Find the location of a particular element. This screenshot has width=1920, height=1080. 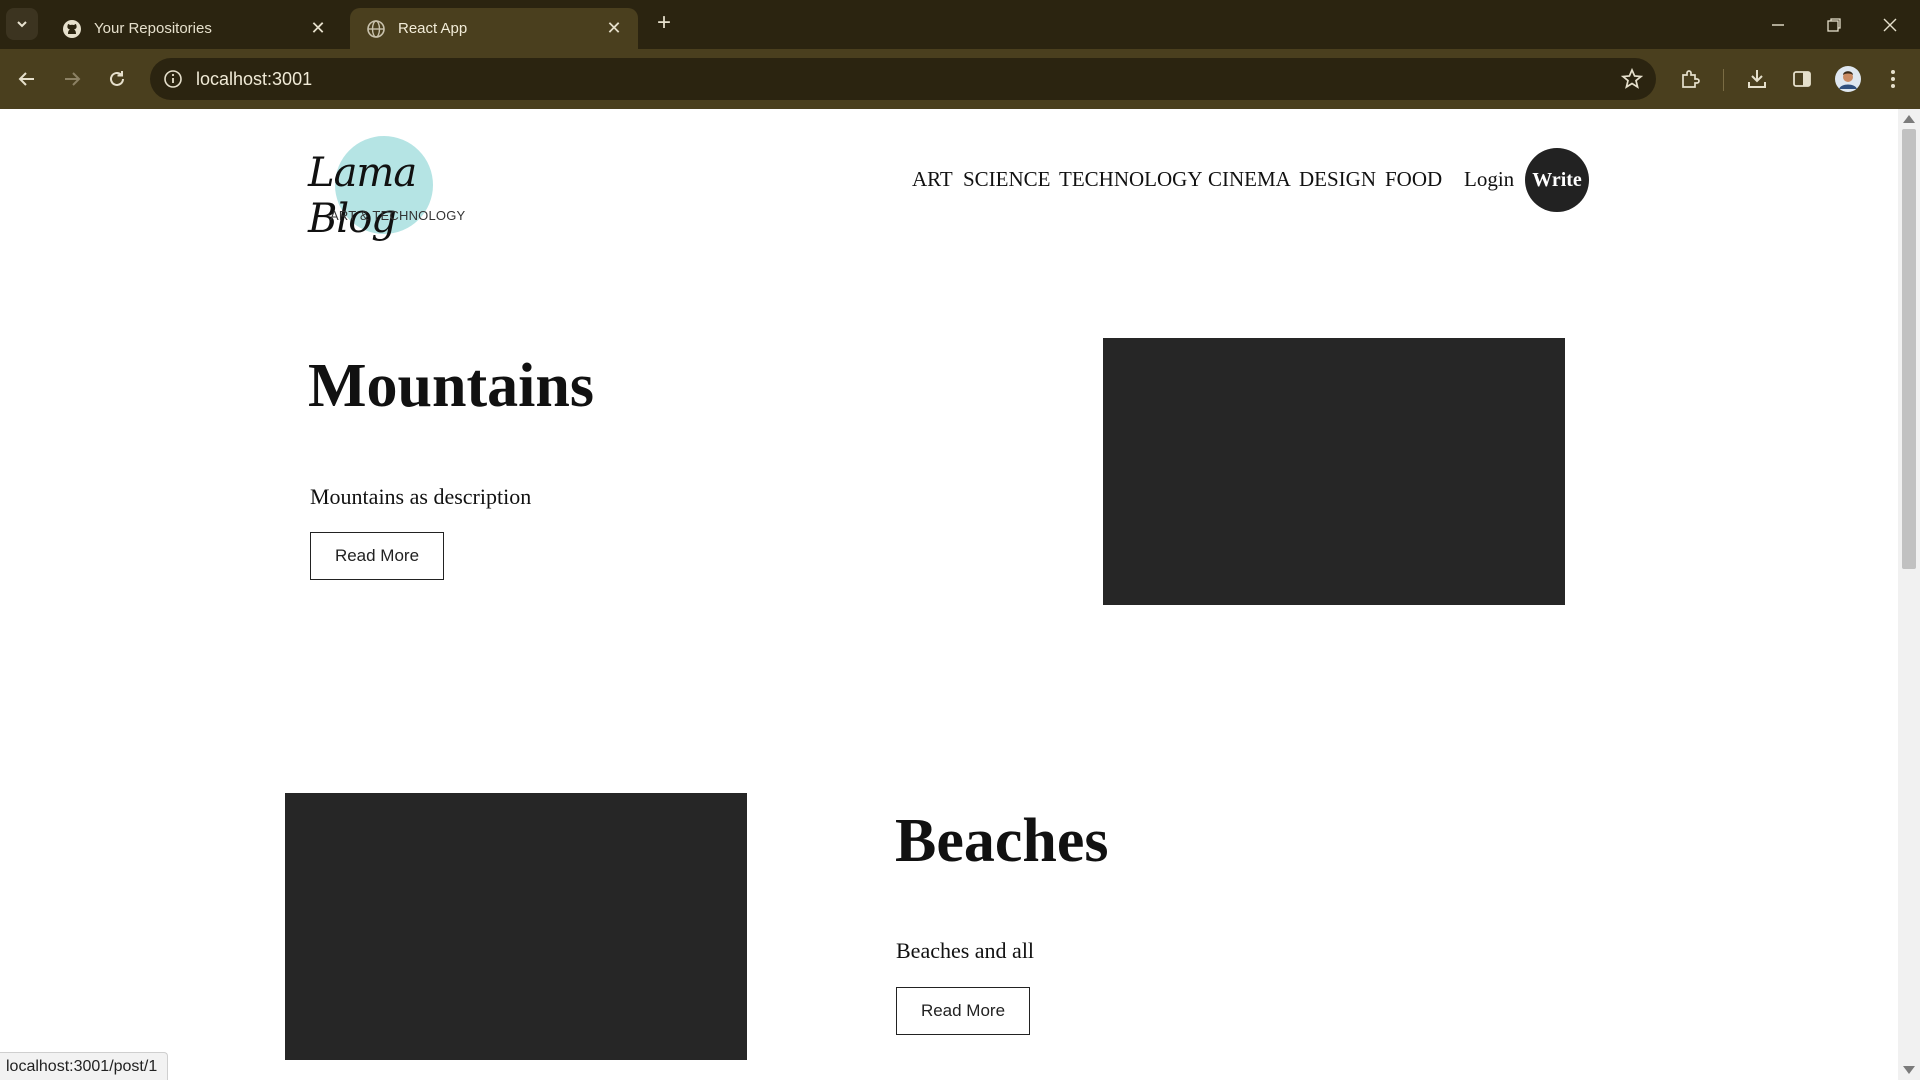

globe-icon is located at coordinates (376, 29).